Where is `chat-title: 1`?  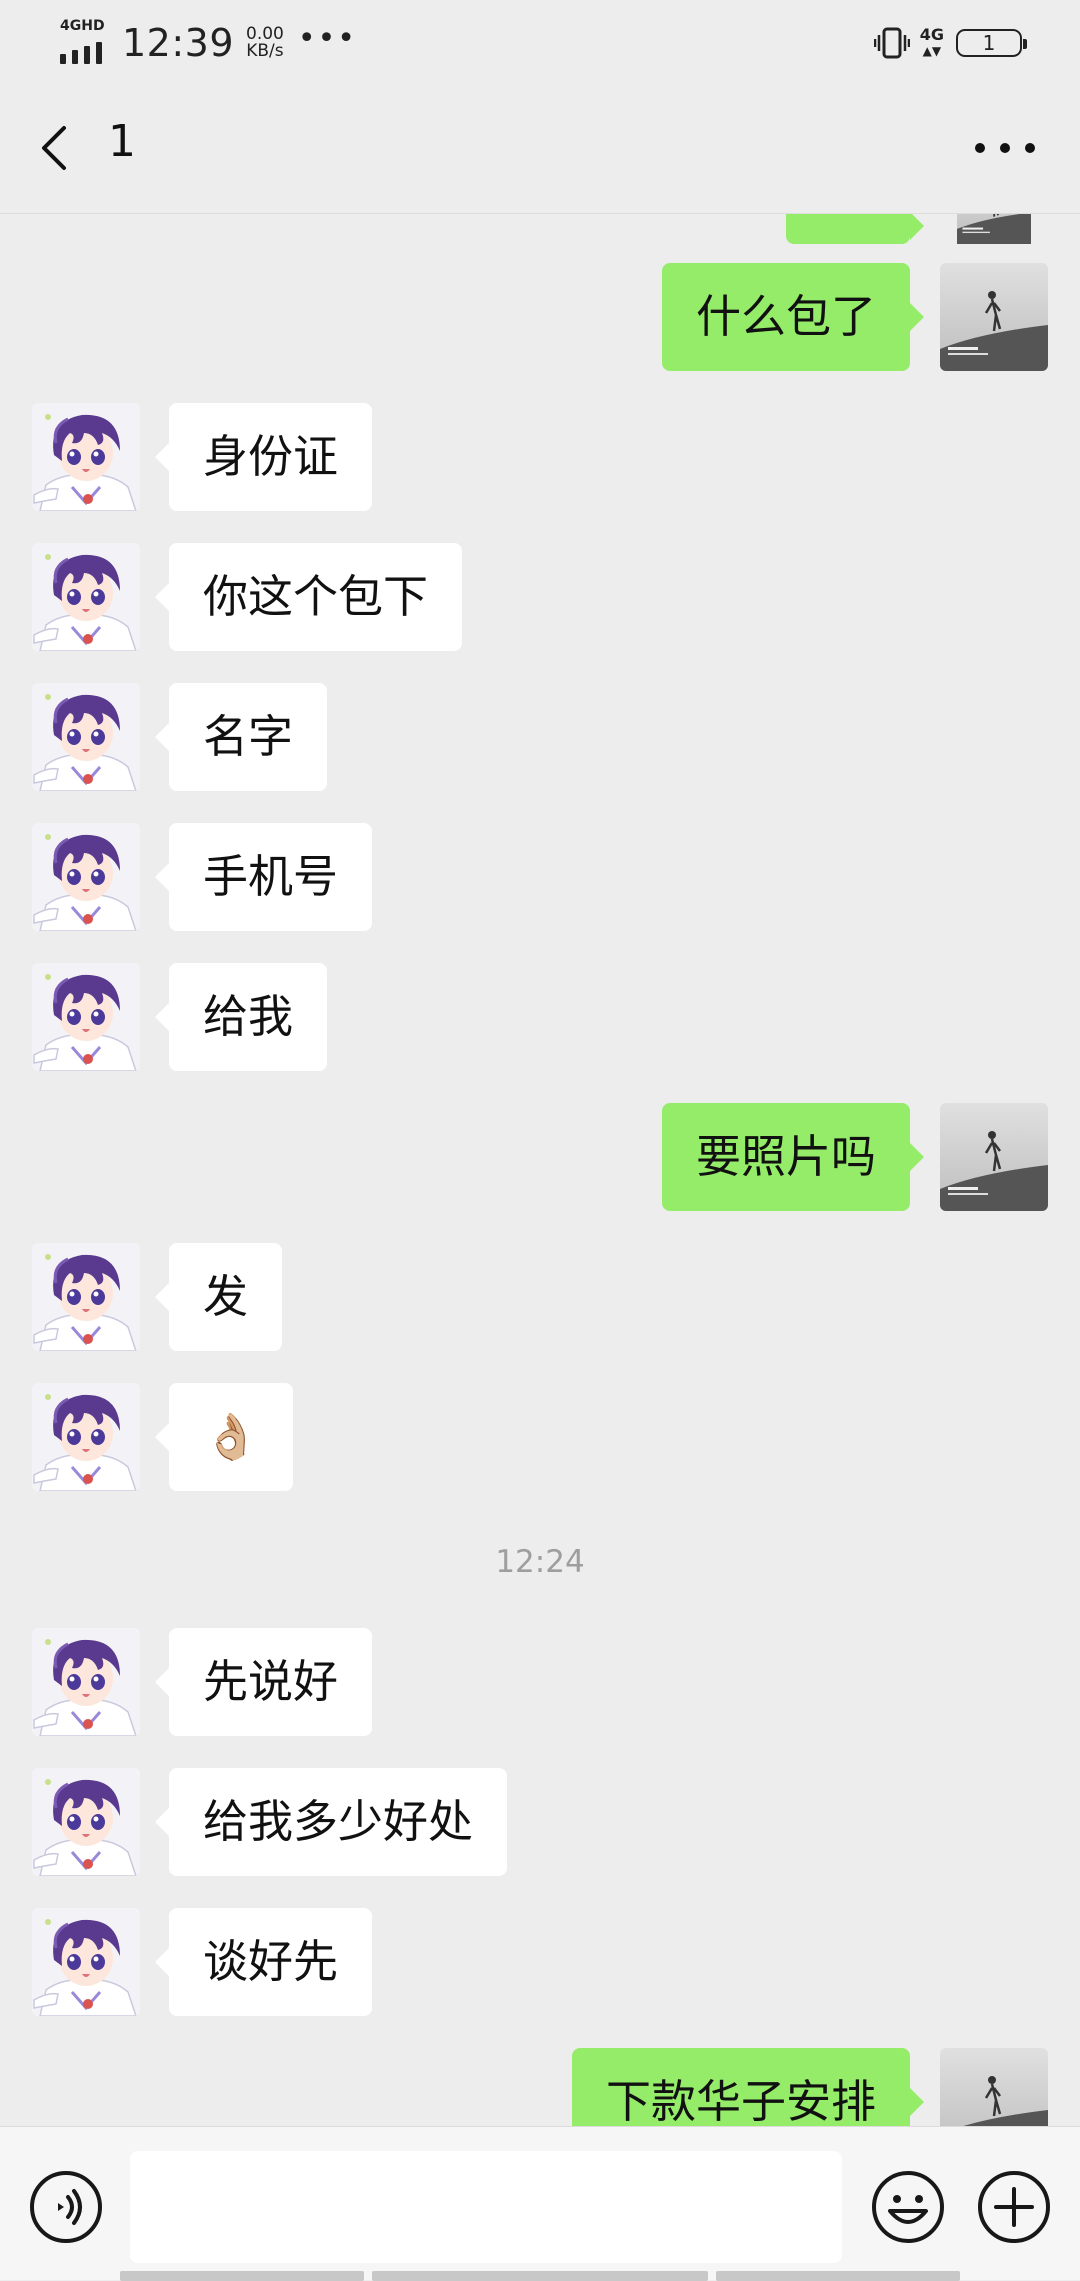 chat-title: 1 is located at coordinates (122, 141).